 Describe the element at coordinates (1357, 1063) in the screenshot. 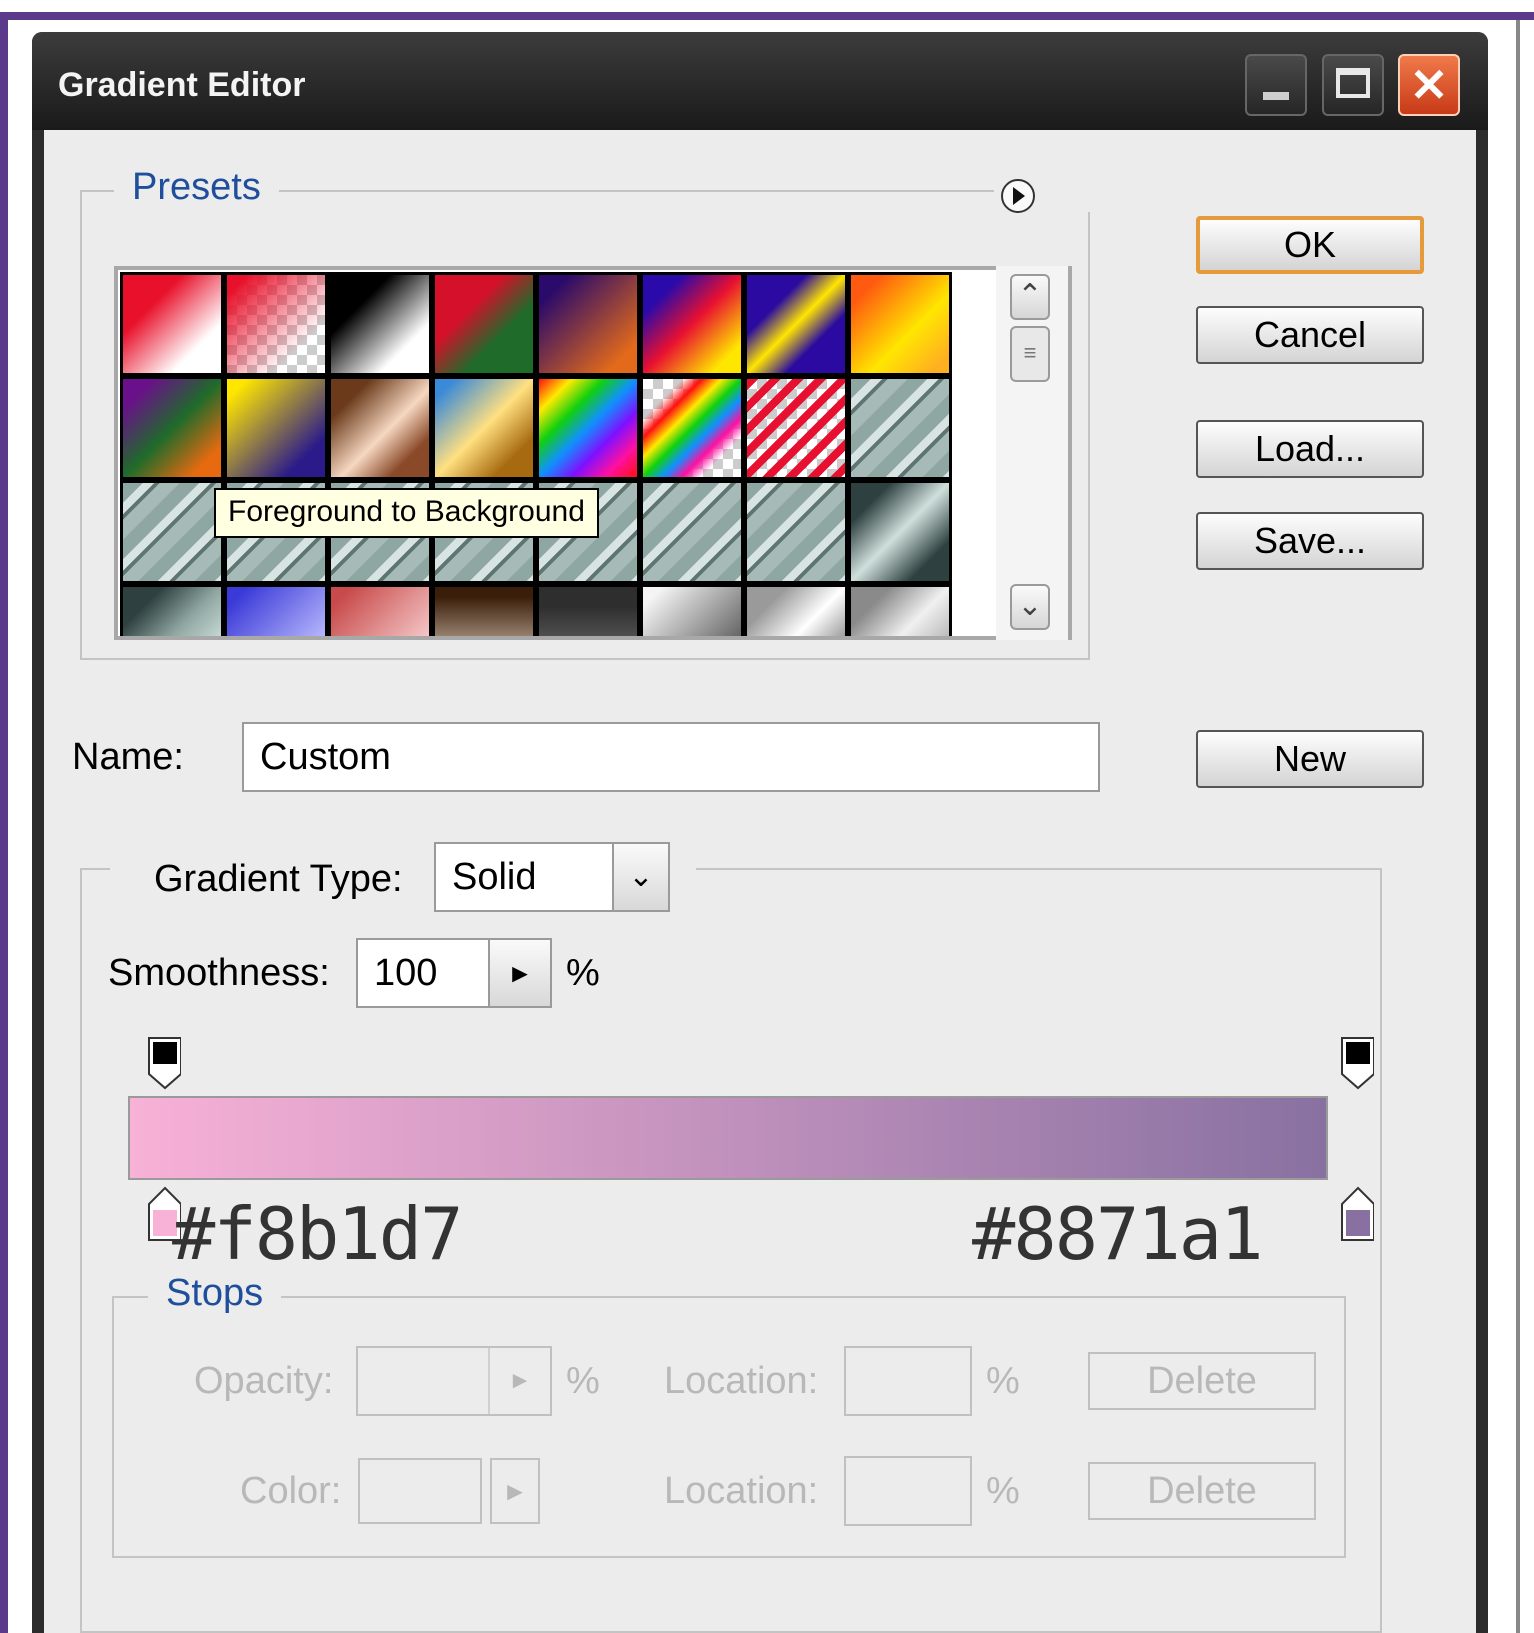

I see `opacity-stop-right` at that location.